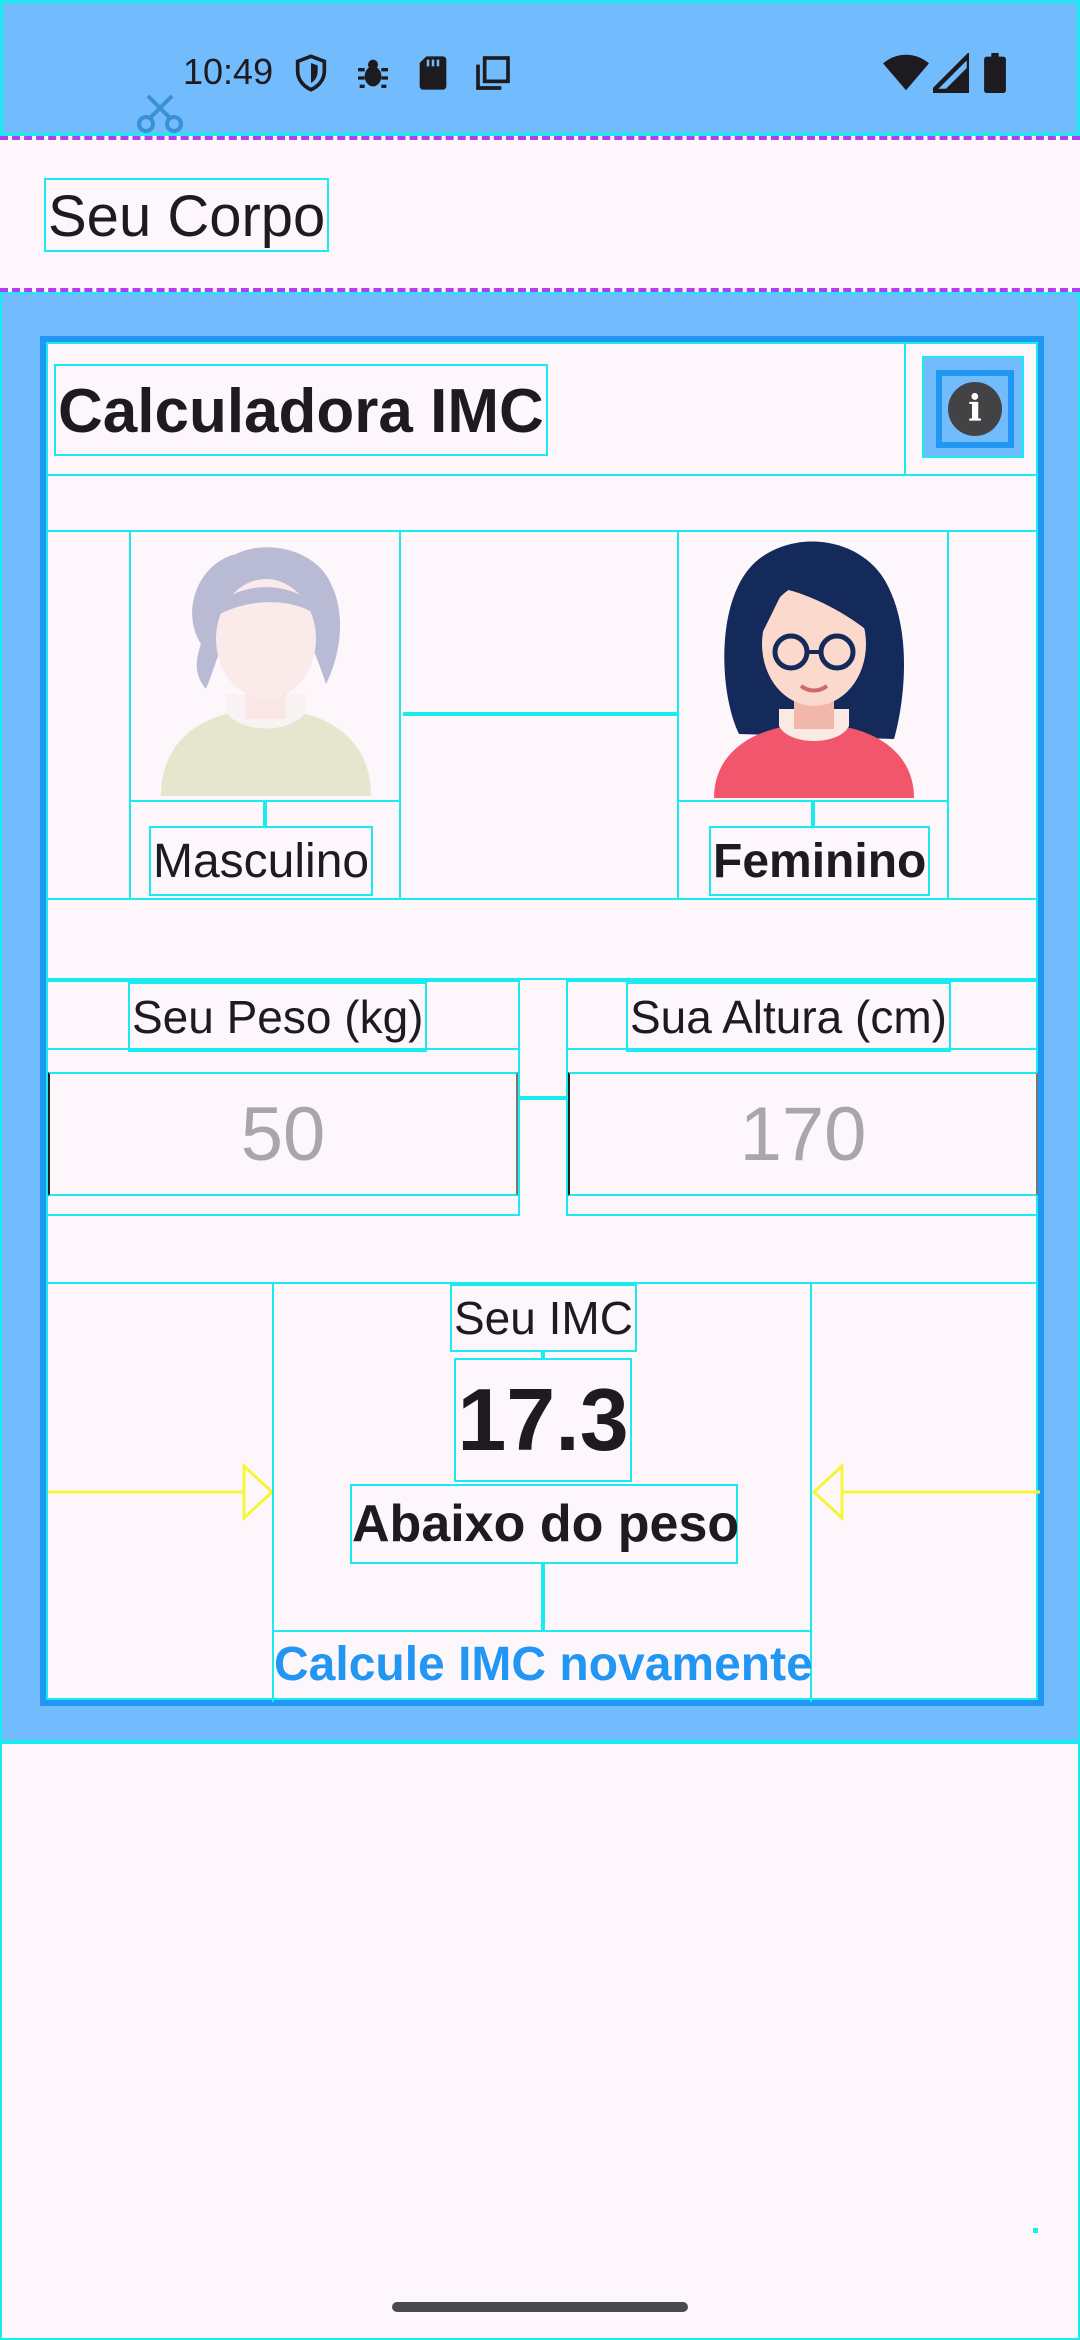 Image resolution: width=1080 pixels, height=2340 pixels. I want to click on height-input, so click(803, 1134).